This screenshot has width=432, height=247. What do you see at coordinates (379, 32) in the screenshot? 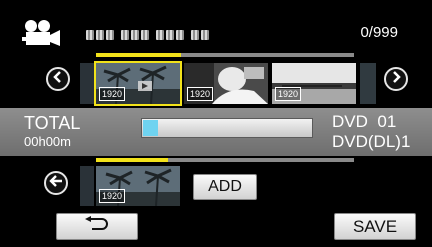
I see `scene-counter: 0/999` at bounding box center [379, 32].